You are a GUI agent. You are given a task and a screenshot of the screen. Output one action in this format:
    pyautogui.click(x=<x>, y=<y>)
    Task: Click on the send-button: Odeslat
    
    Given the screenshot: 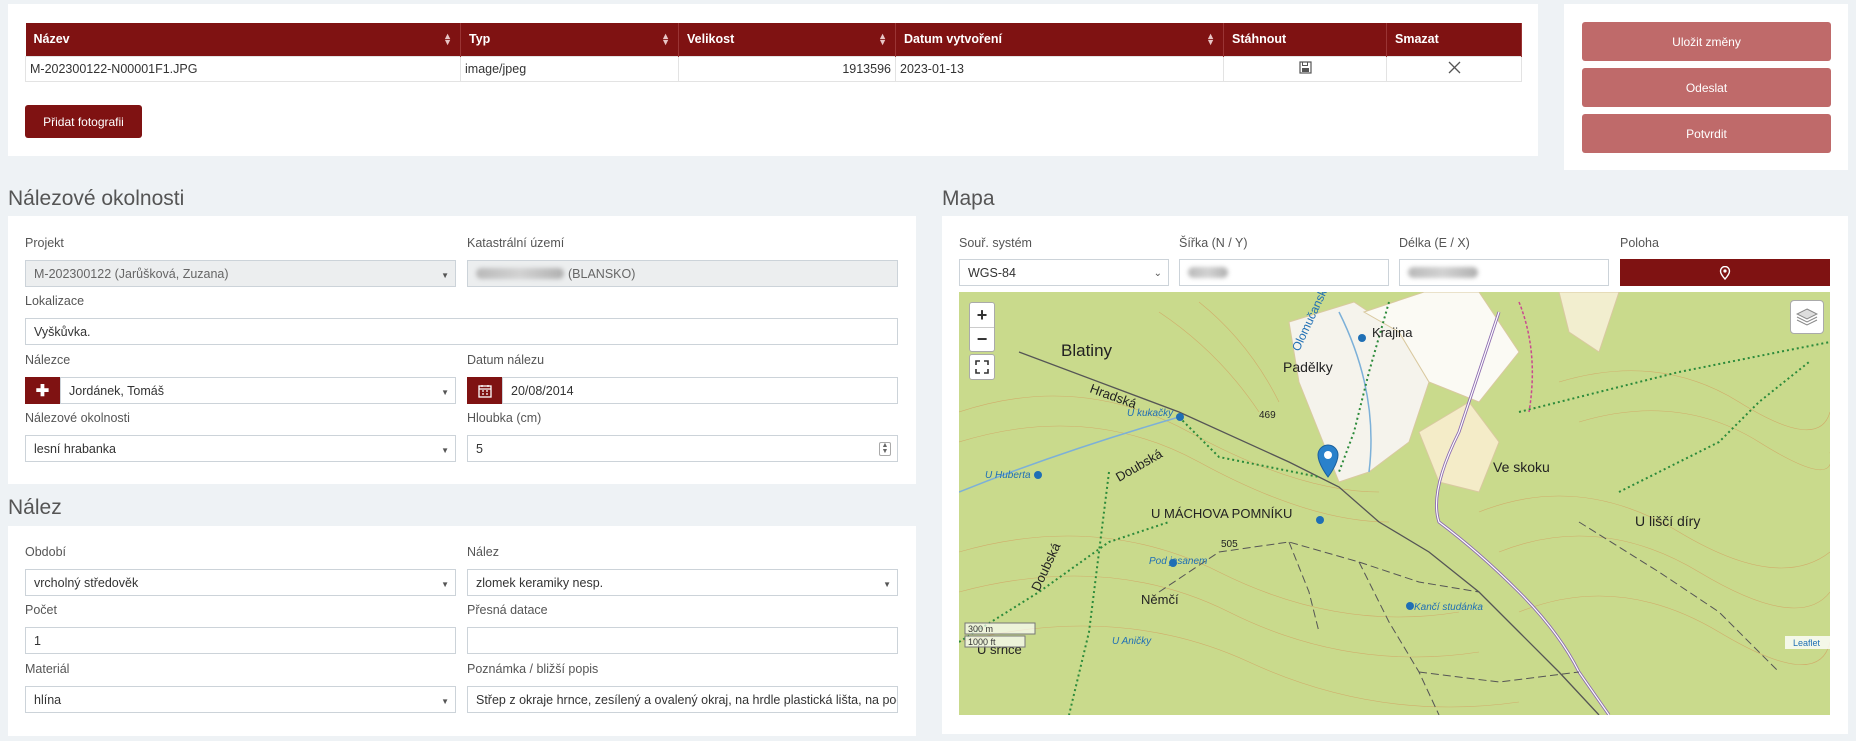 What is the action you would take?
    pyautogui.click(x=1706, y=87)
    